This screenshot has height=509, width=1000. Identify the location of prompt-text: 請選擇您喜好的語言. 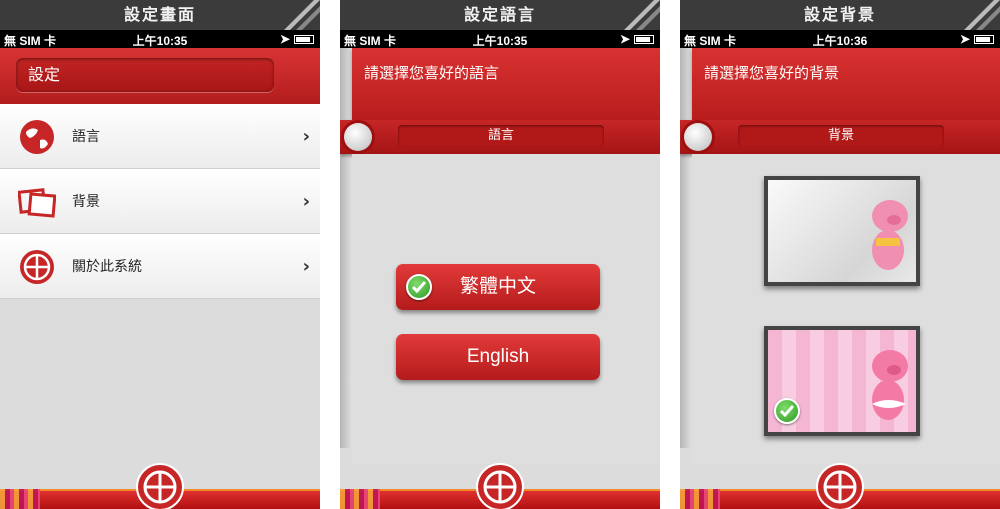
(432, 73).